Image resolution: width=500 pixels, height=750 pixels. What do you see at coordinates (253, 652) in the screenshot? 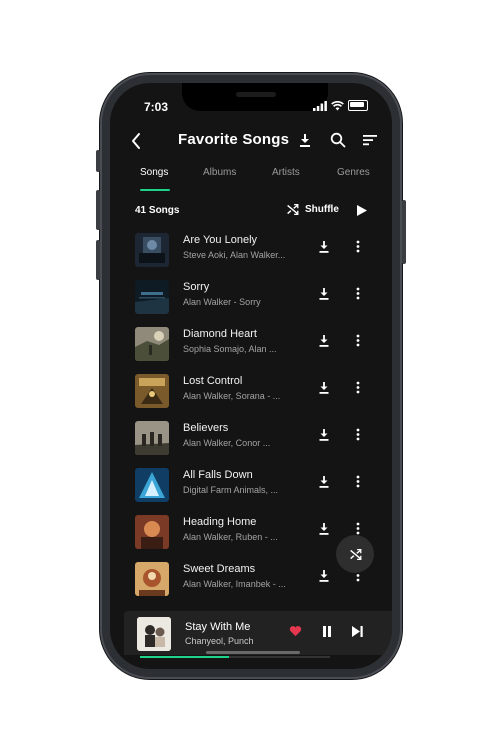
I see `home-indicator` at bounding box center [253, 652].